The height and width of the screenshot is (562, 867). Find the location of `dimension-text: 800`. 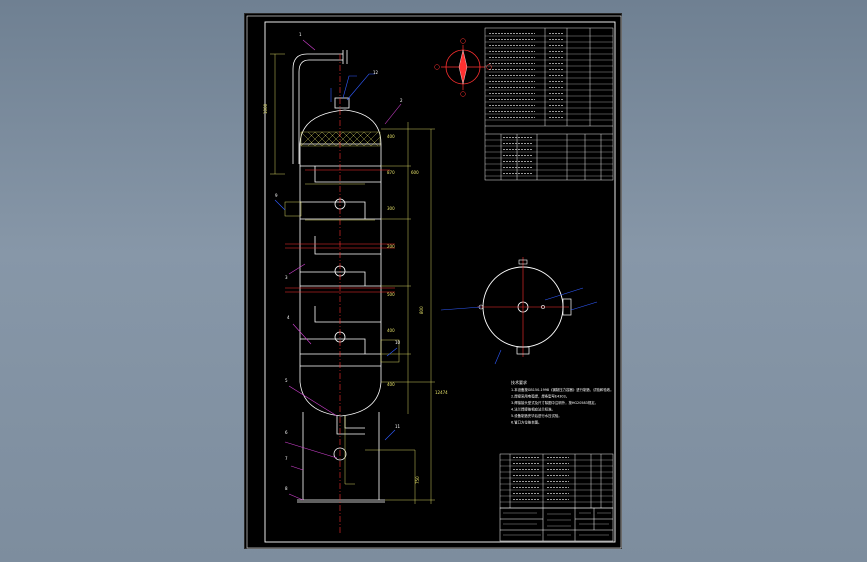

dimension-text: 800 is located at coordinates (421, 310).